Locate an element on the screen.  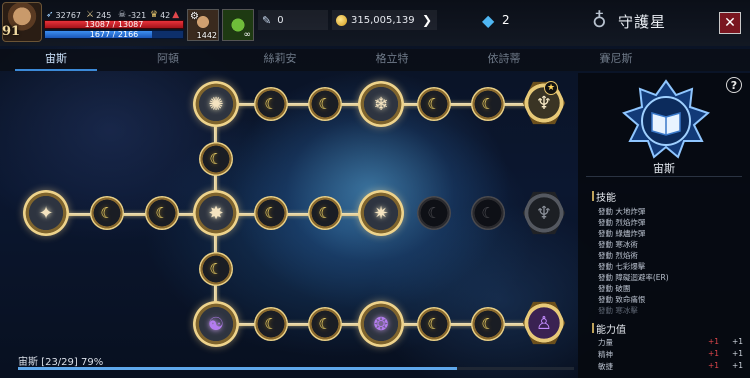
skill-node-middle-2: ✷ is located at coordinates (381, 213).